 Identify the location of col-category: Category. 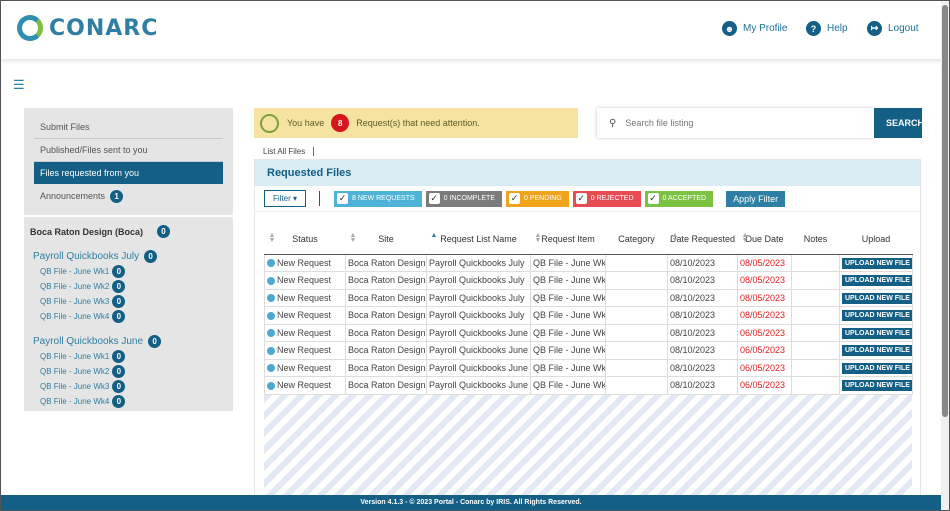
(636, 239).